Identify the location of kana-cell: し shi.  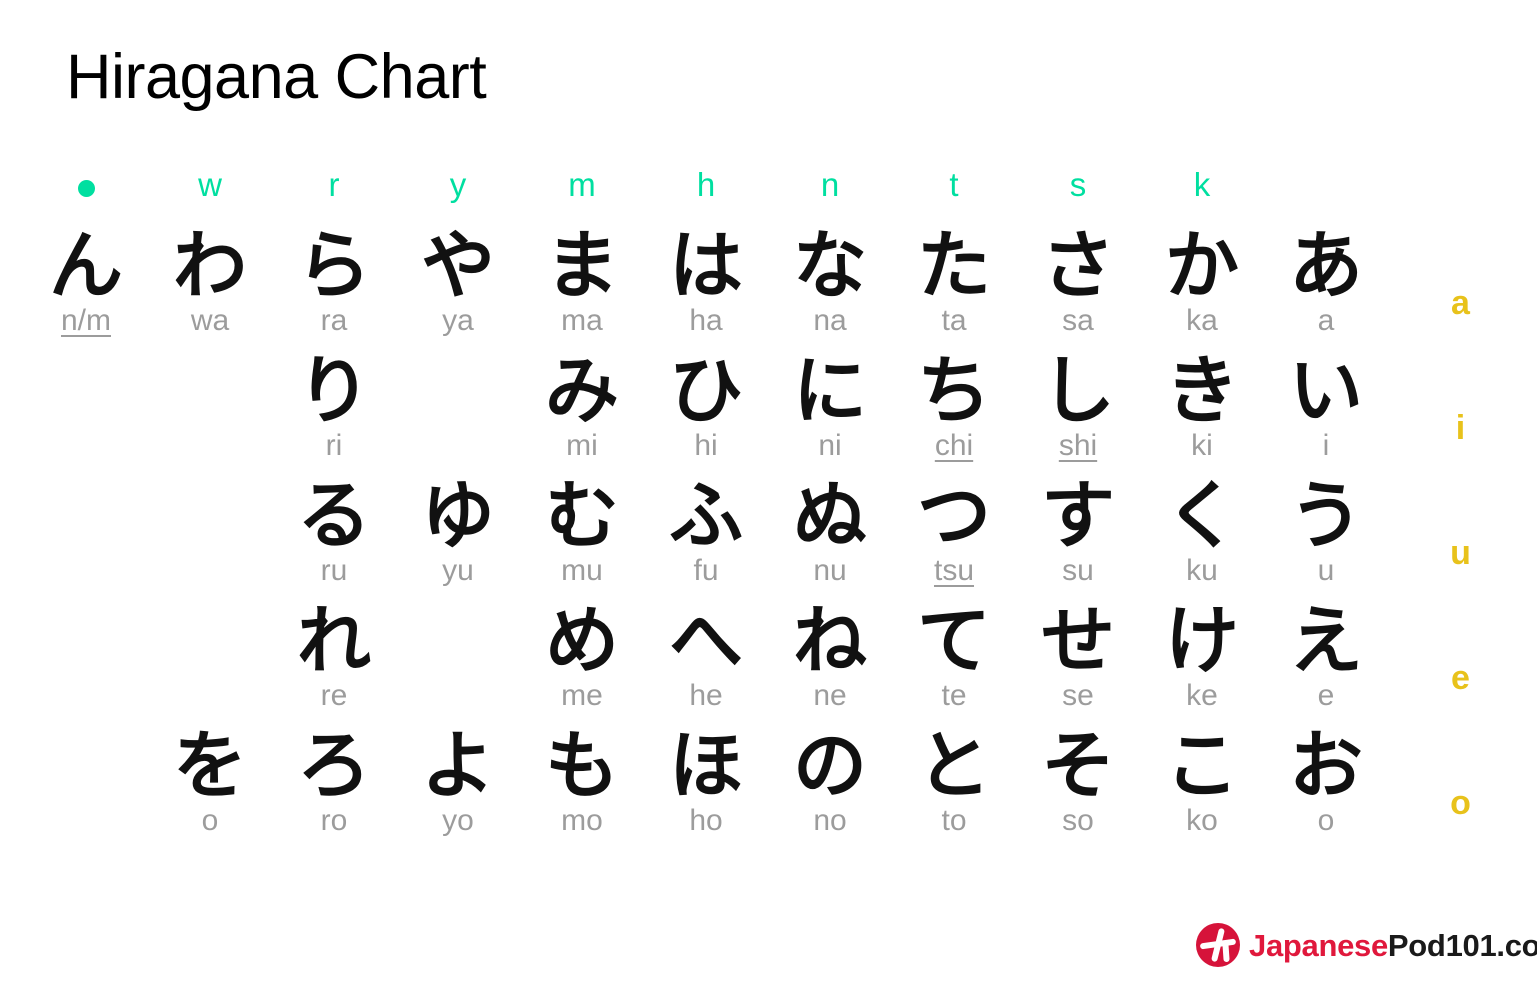
(1078, 407).